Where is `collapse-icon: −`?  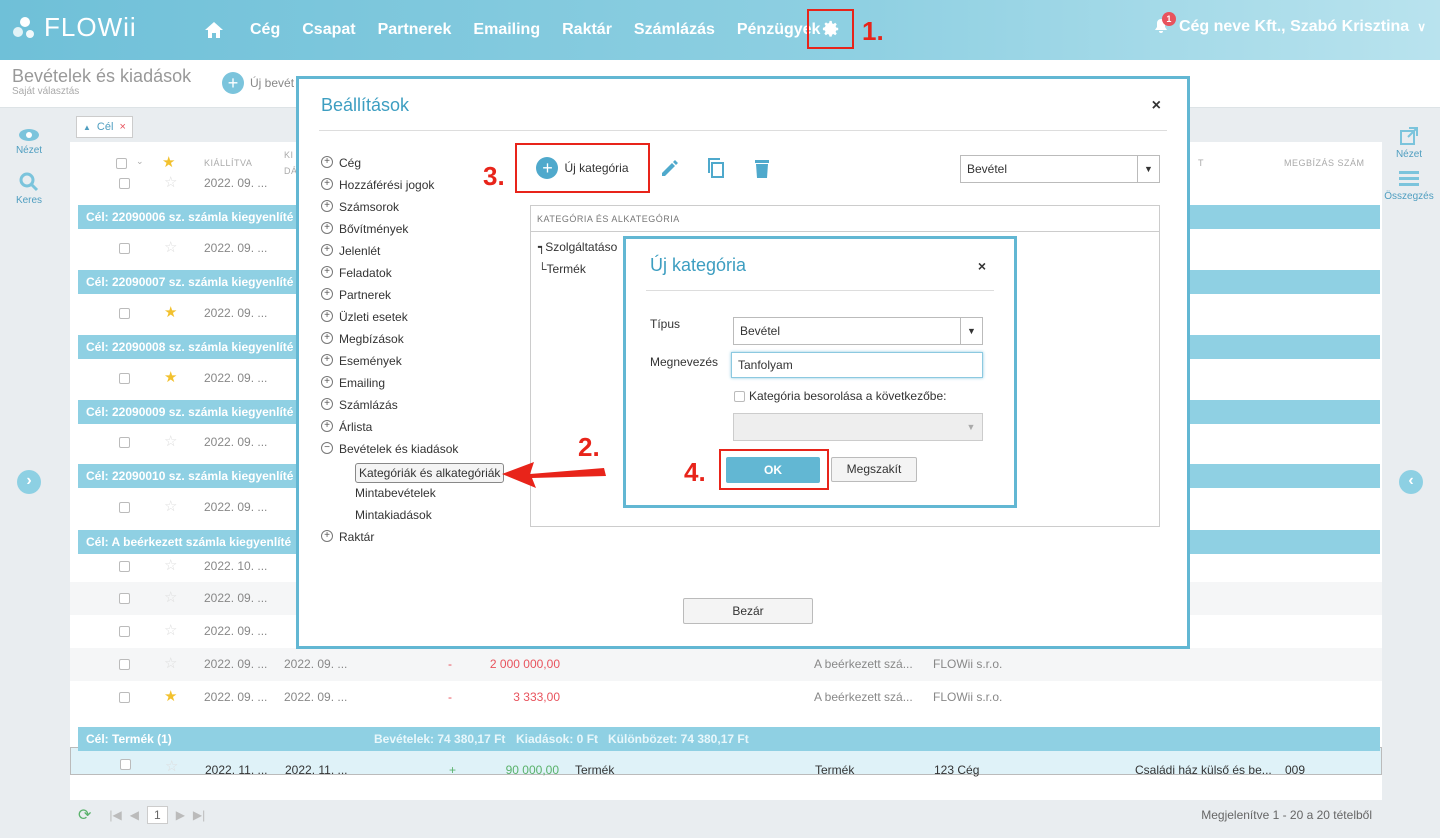 collapse-icon: − is located at coordinates (327, 448).